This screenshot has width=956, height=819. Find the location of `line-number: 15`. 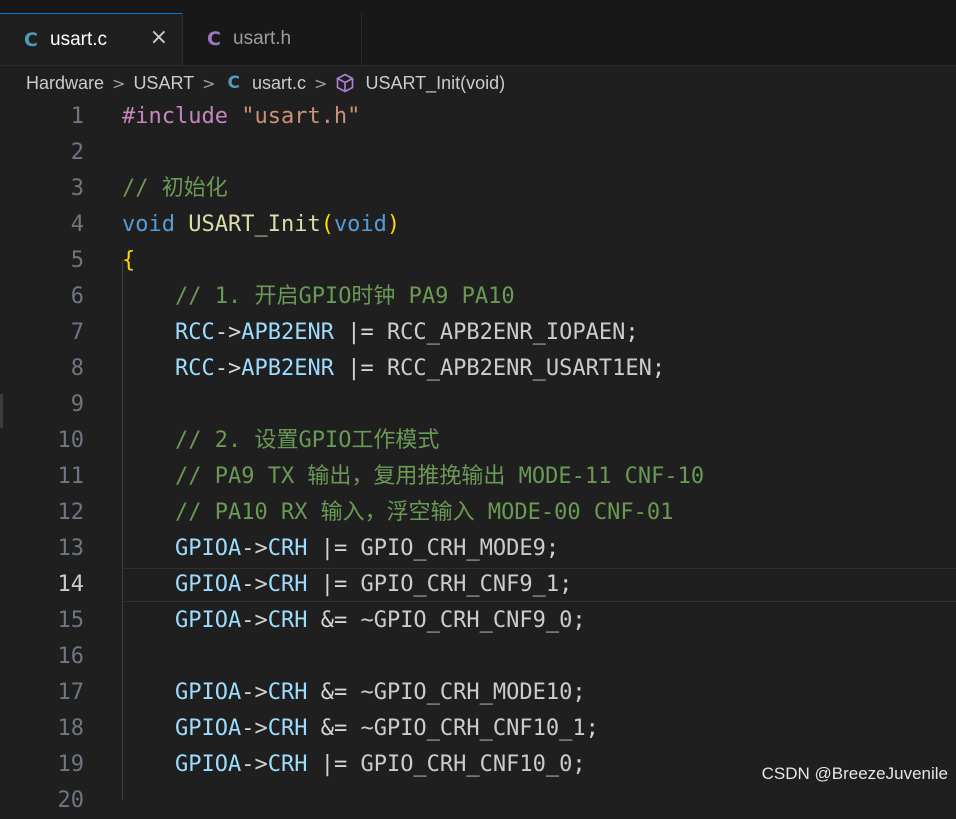

line-number: 15 is located at coordinates (71, 620).